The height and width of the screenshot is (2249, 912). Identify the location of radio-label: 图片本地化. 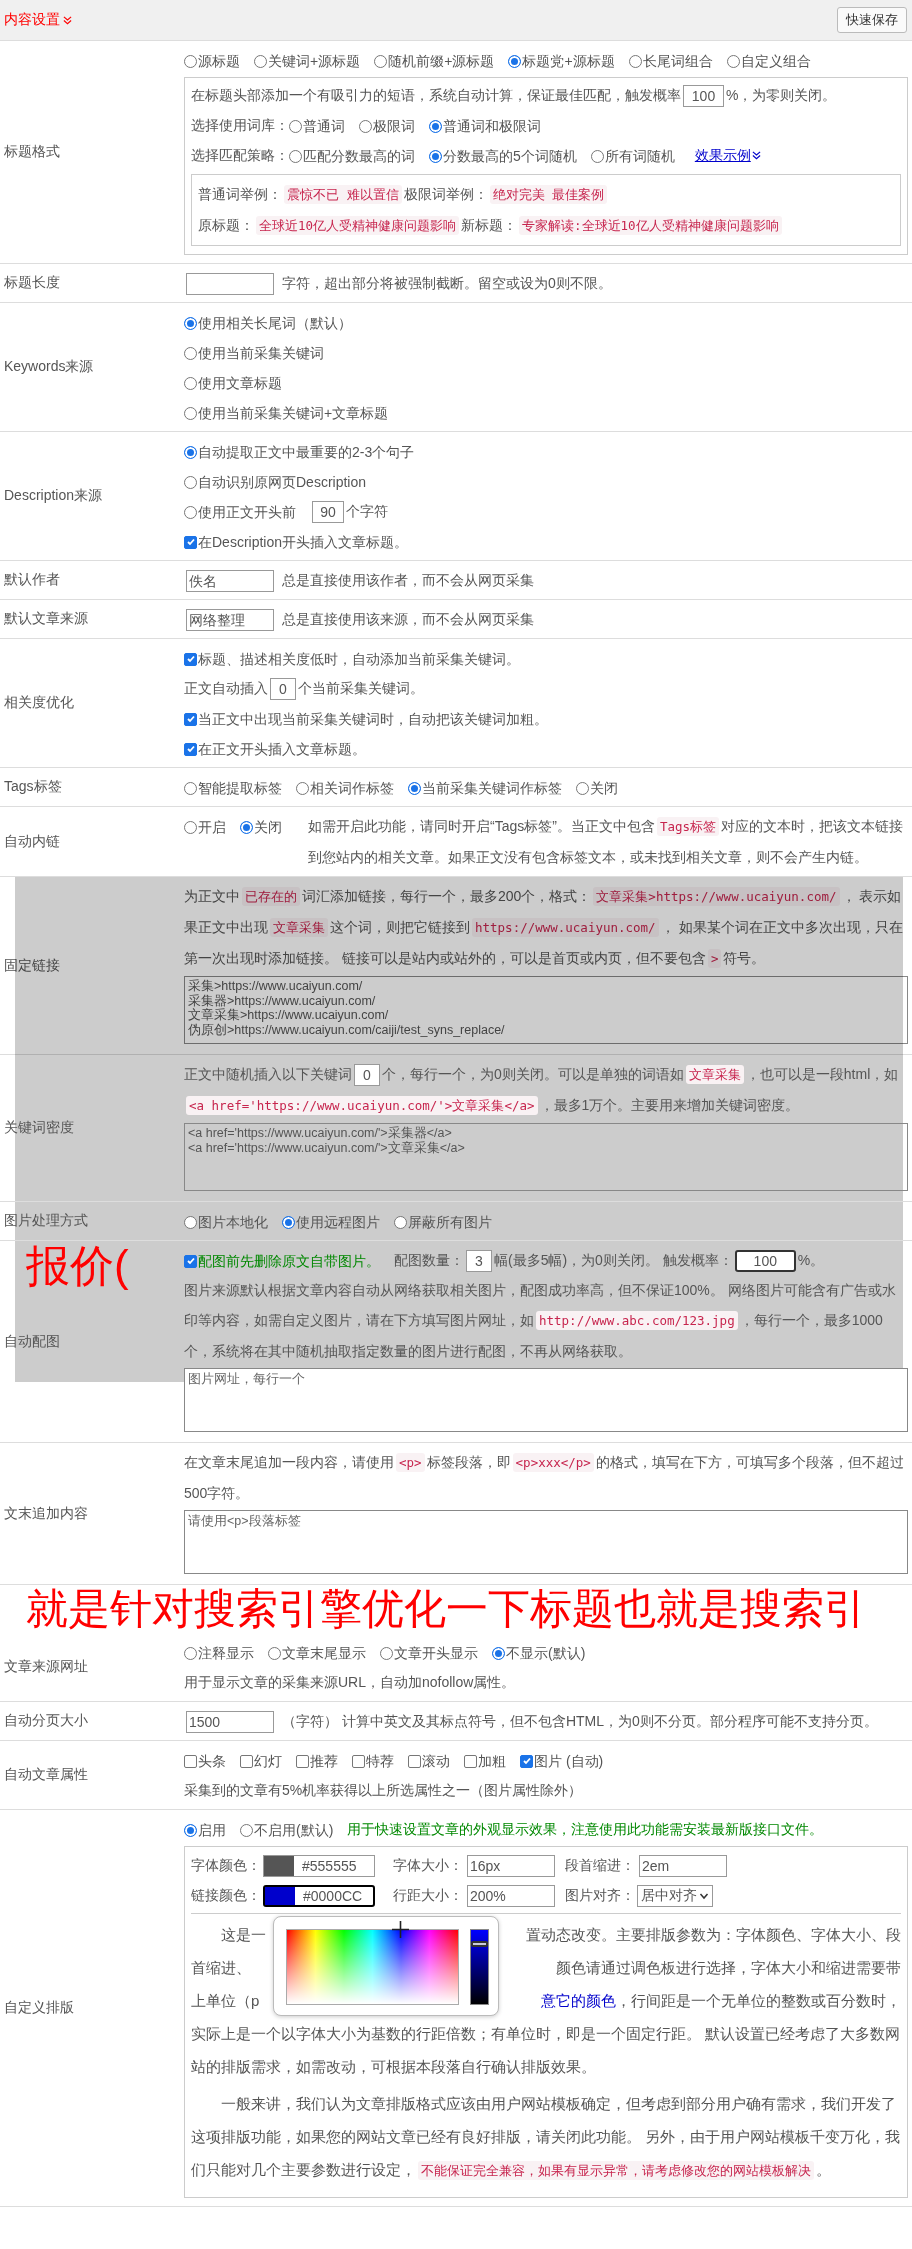
(233, 1222).